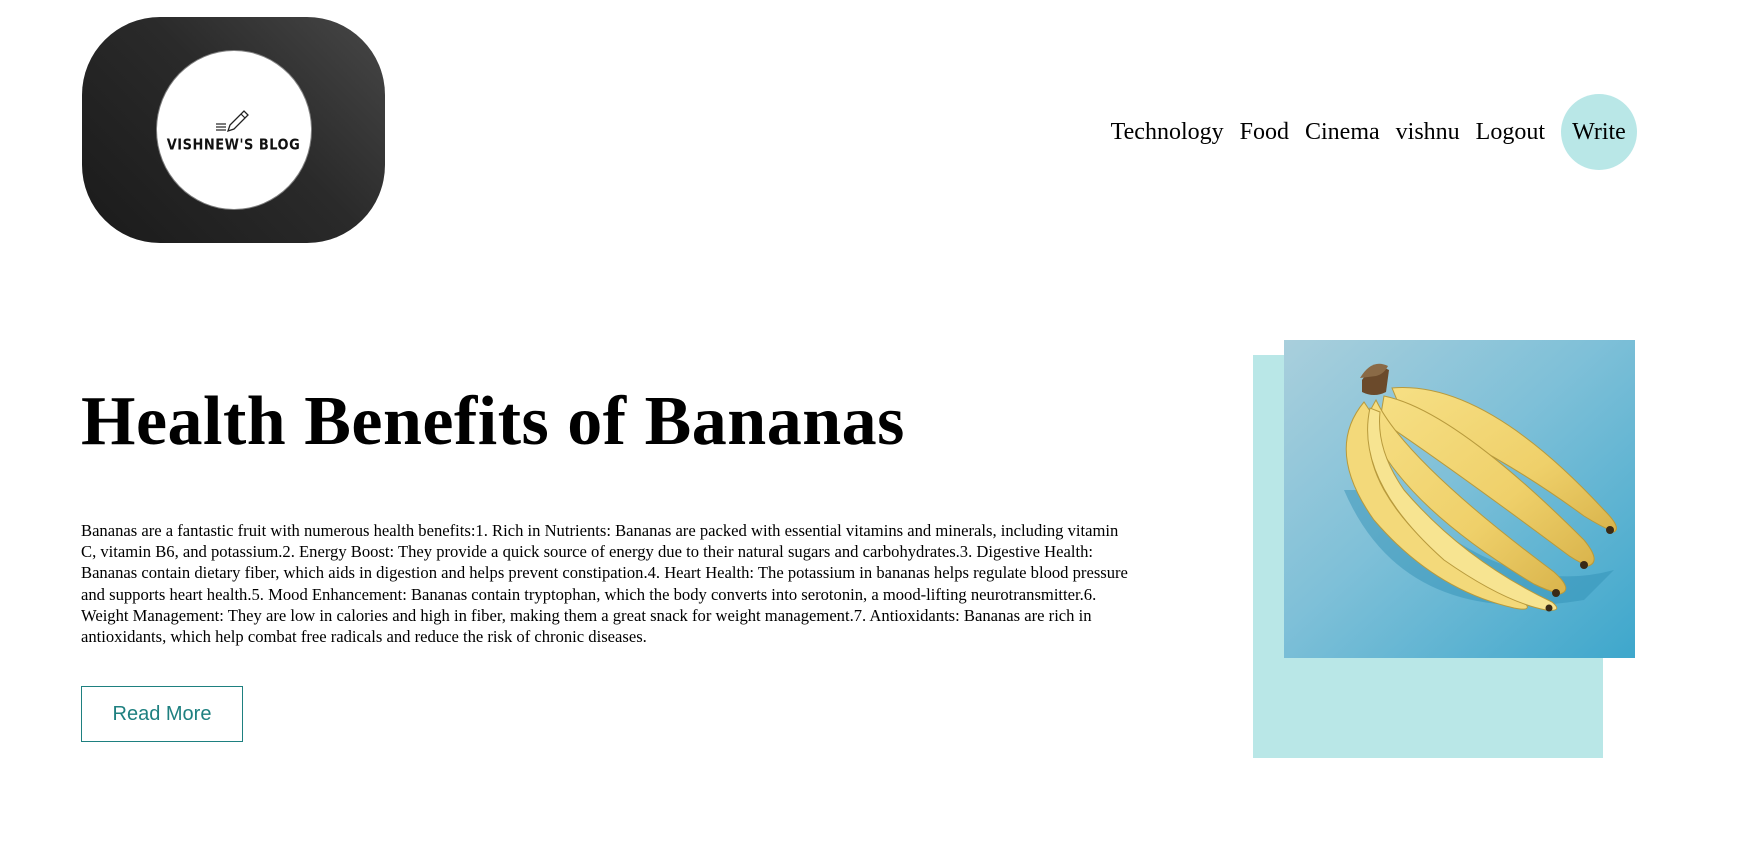 Image resolution: width=1744 pixels, height=861 pixels. I want to click on nav-cinema: Cinema, so click(1342, 132).